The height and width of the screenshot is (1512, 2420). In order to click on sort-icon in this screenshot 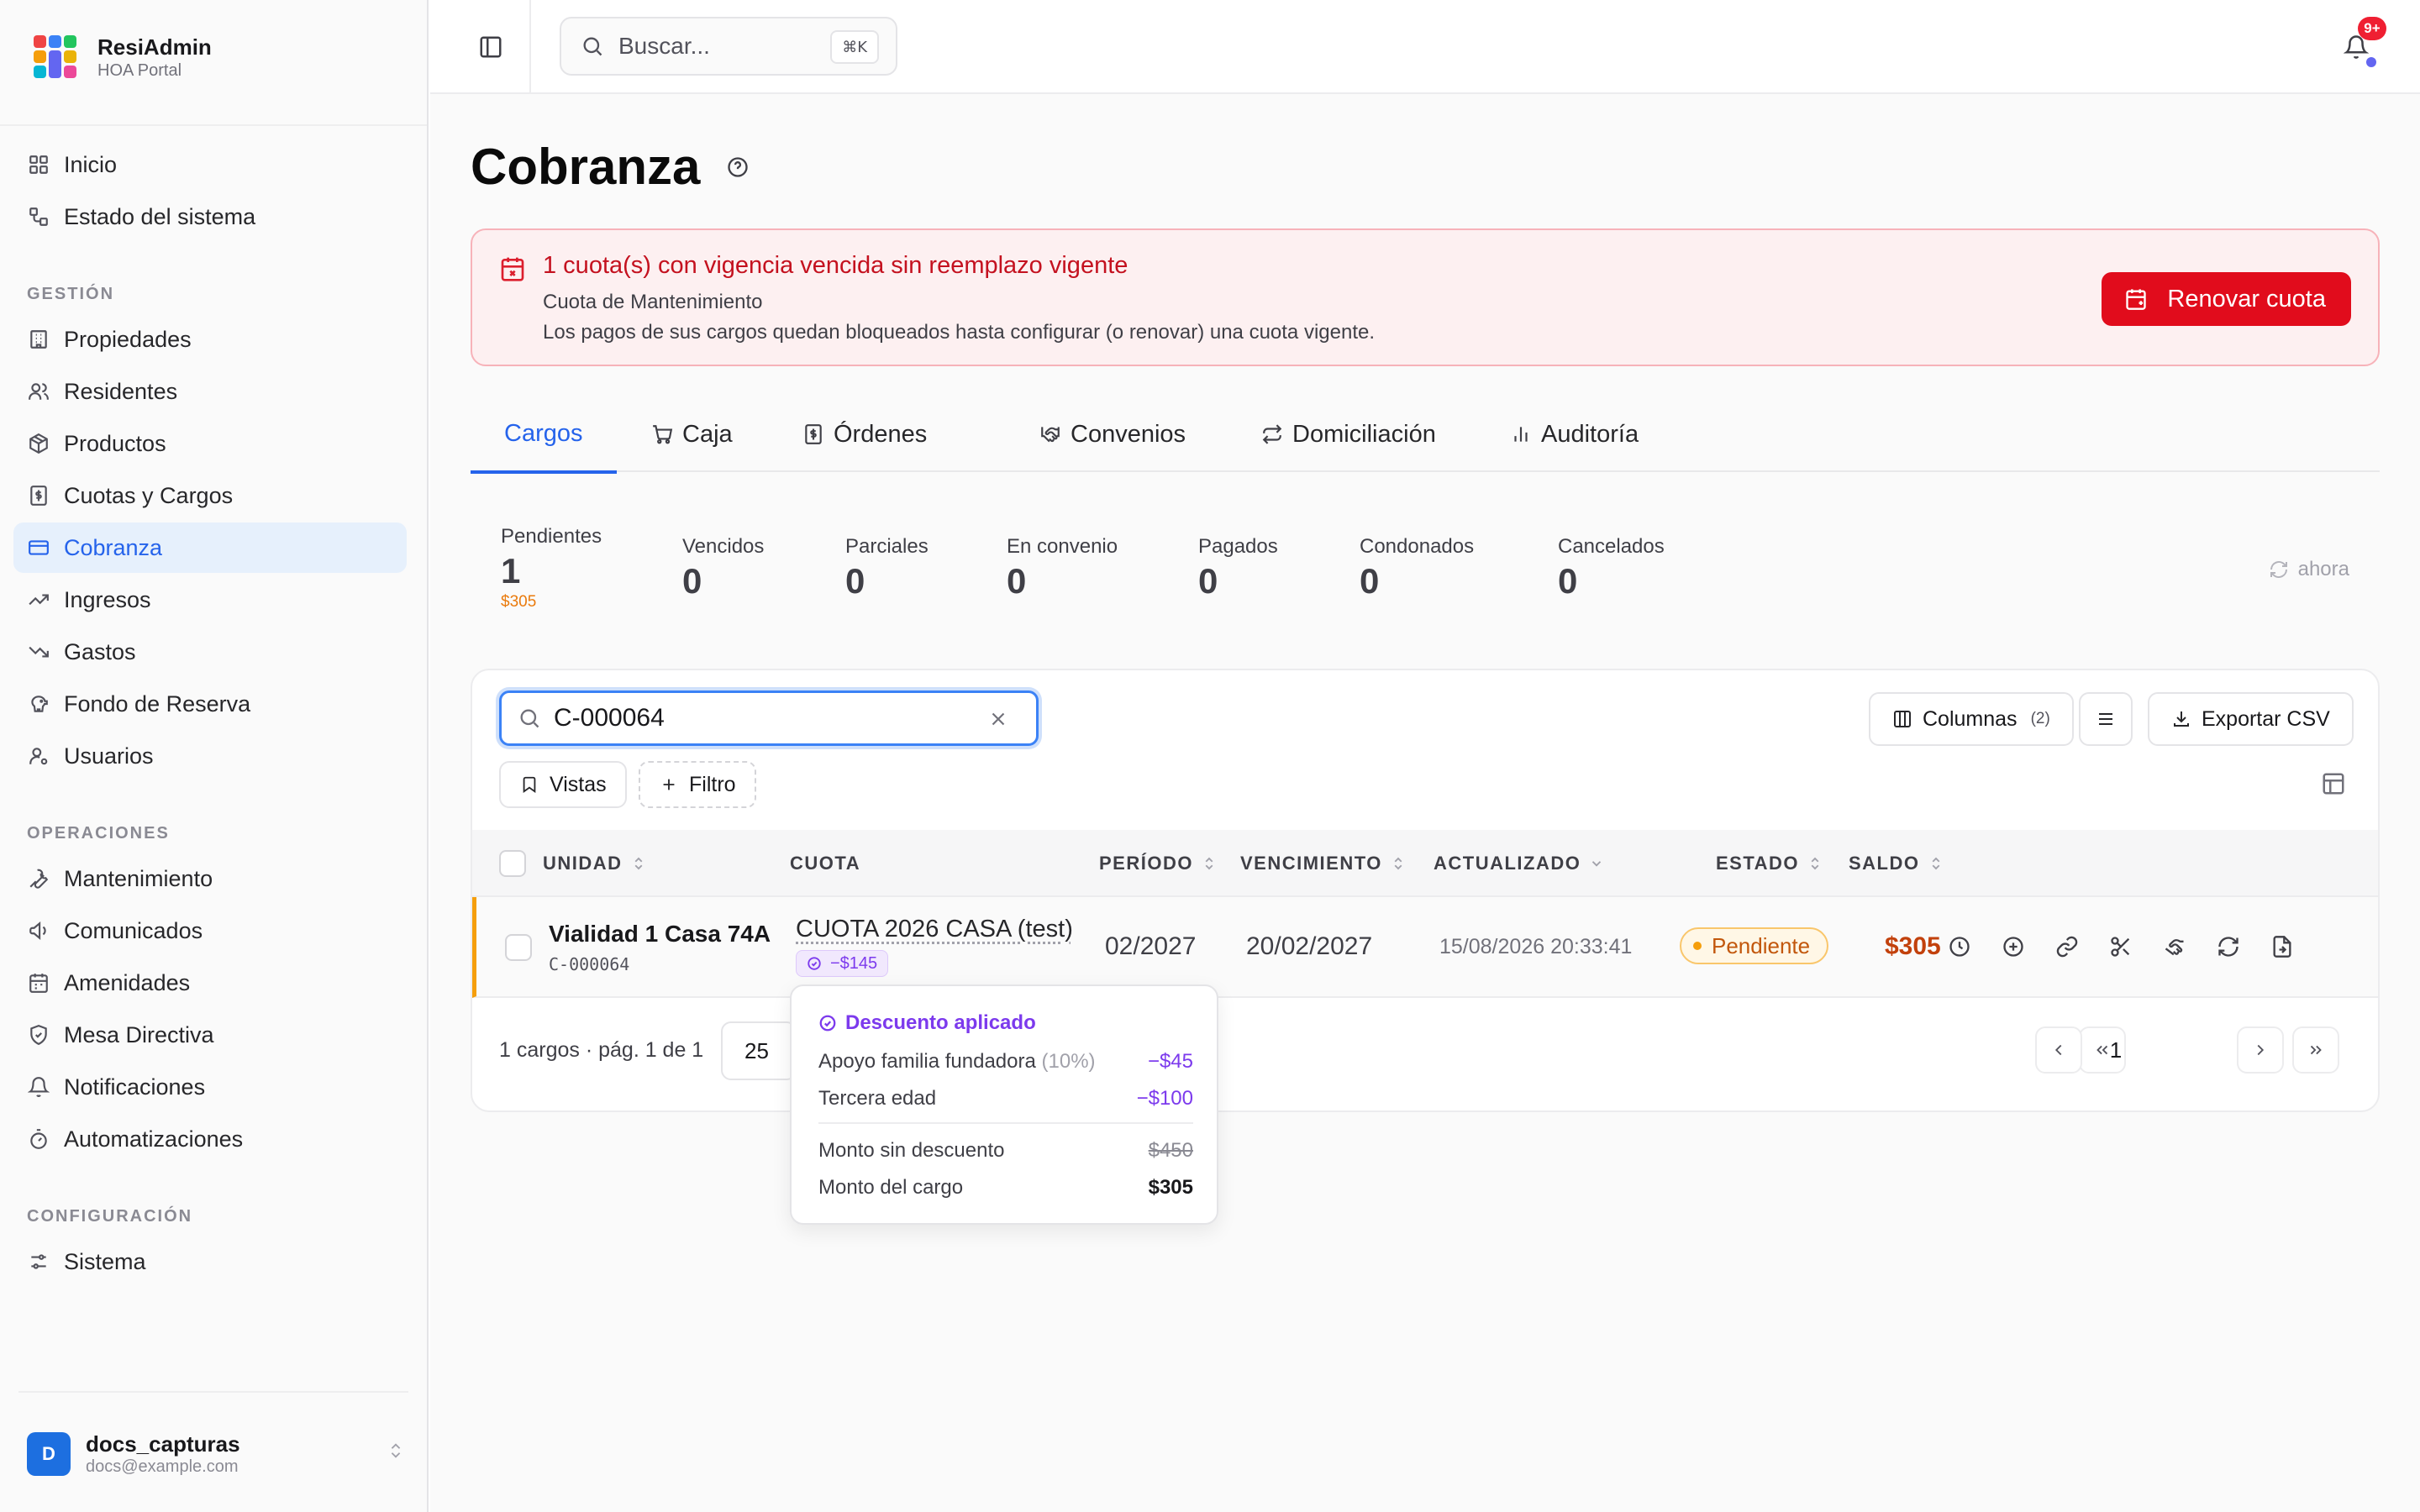, I will do `click(638, 863)`.